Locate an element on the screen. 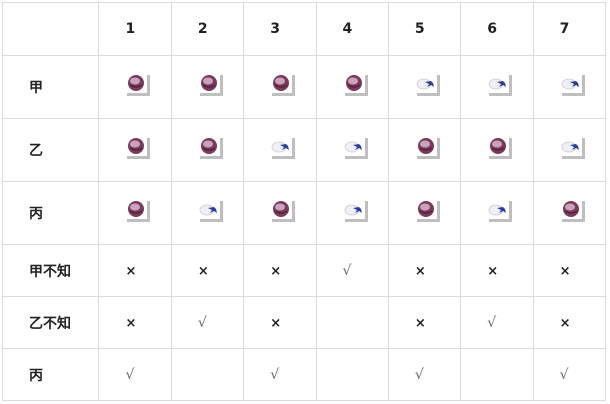  corner-cell is located at coordinates (50, 29).